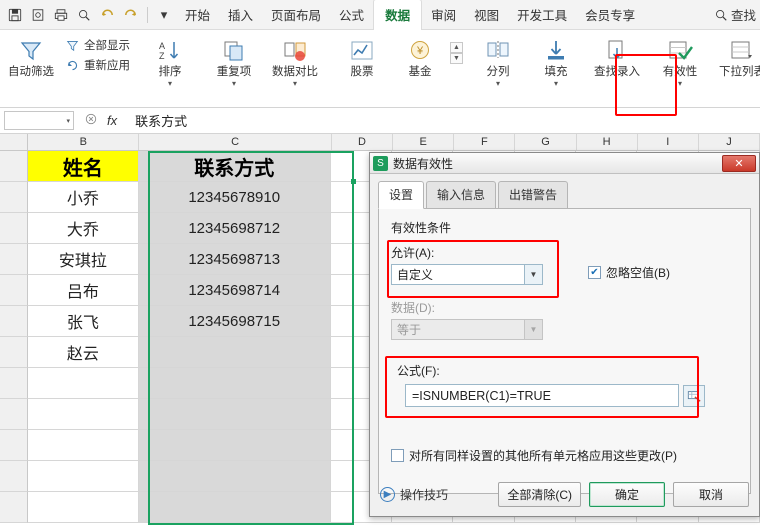 Image resolution: width=760 pixels, height=525 pixels. Describe the element at coordinates (456, 47) in the screenshot. I see `spinner-up: ▲` at that location.